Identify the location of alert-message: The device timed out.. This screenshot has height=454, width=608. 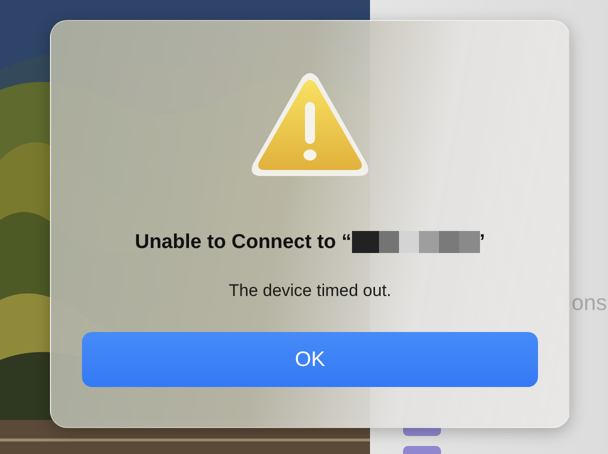
(310, 291).